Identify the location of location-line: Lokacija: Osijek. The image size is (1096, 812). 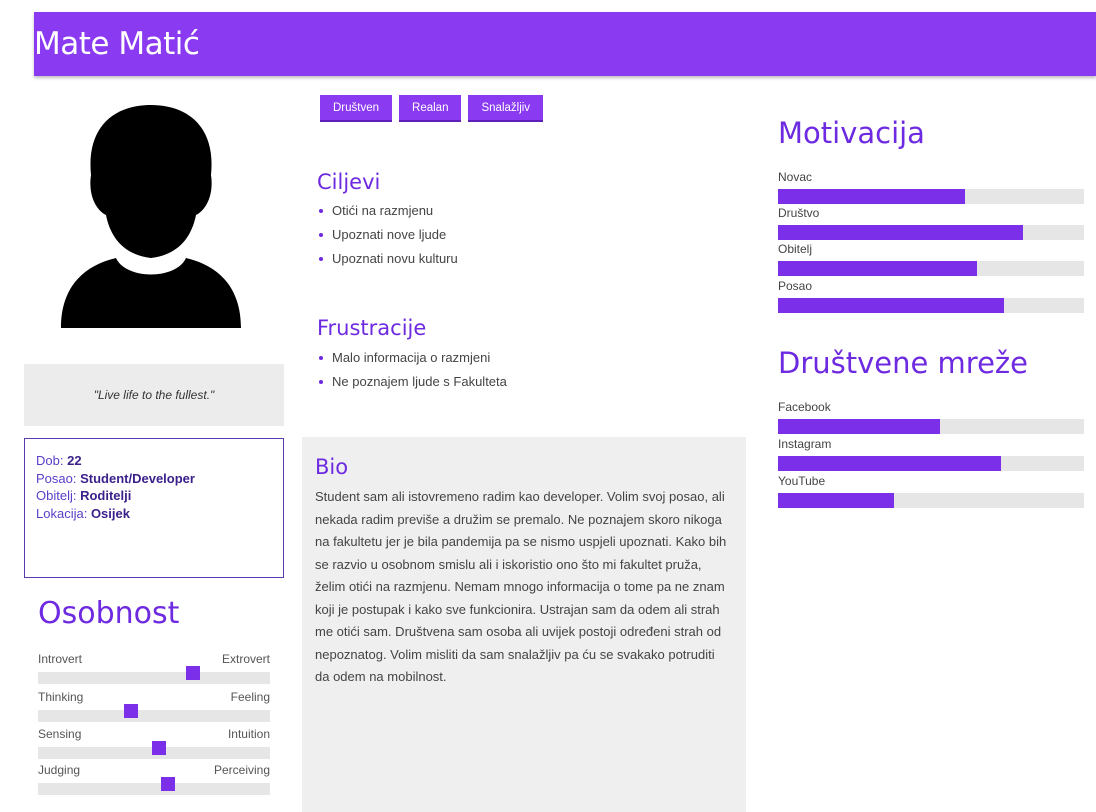
(154, 514).